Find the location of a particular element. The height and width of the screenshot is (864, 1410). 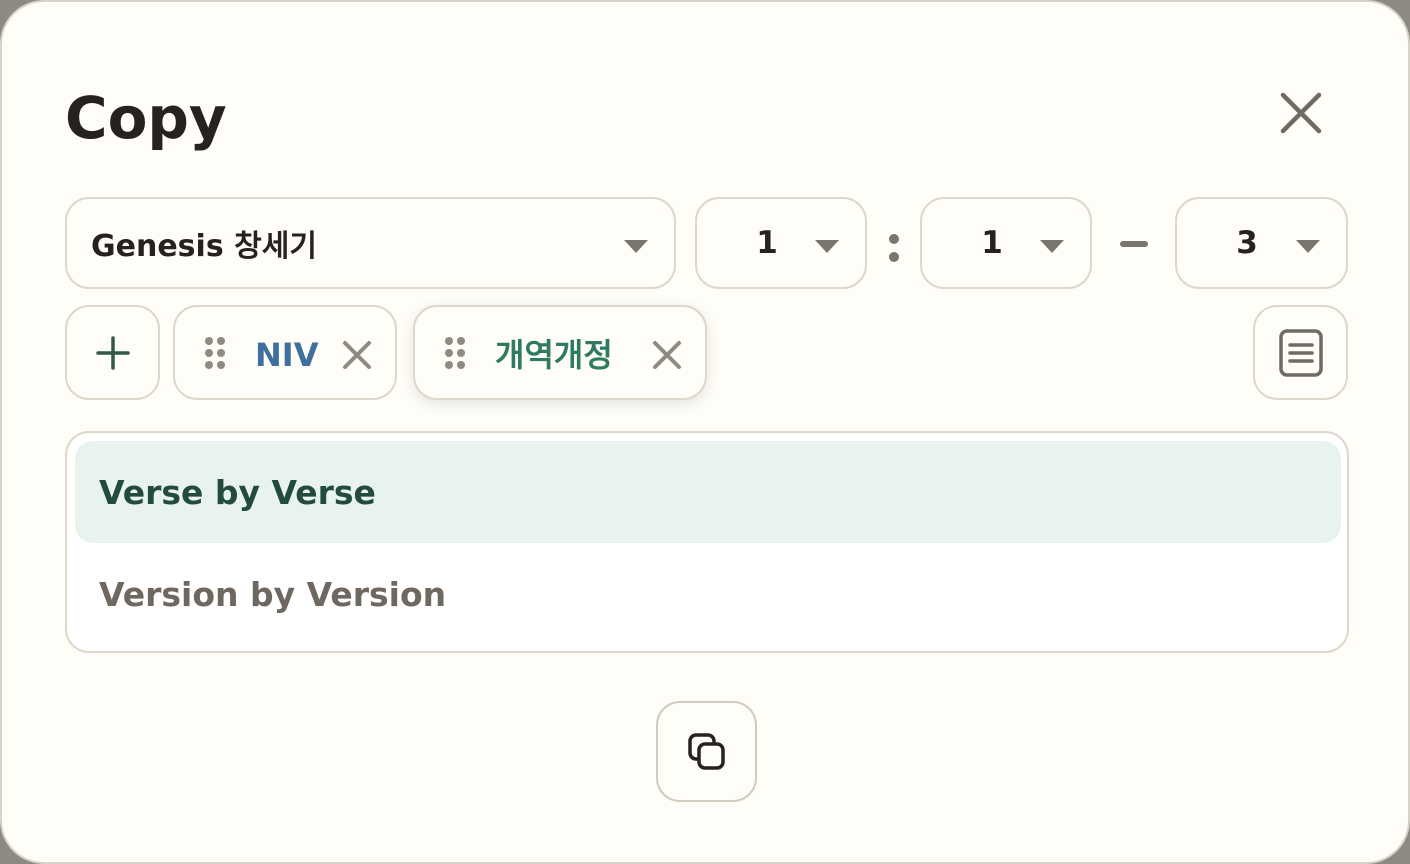

range-dash is located at coordinates (1134, 244).